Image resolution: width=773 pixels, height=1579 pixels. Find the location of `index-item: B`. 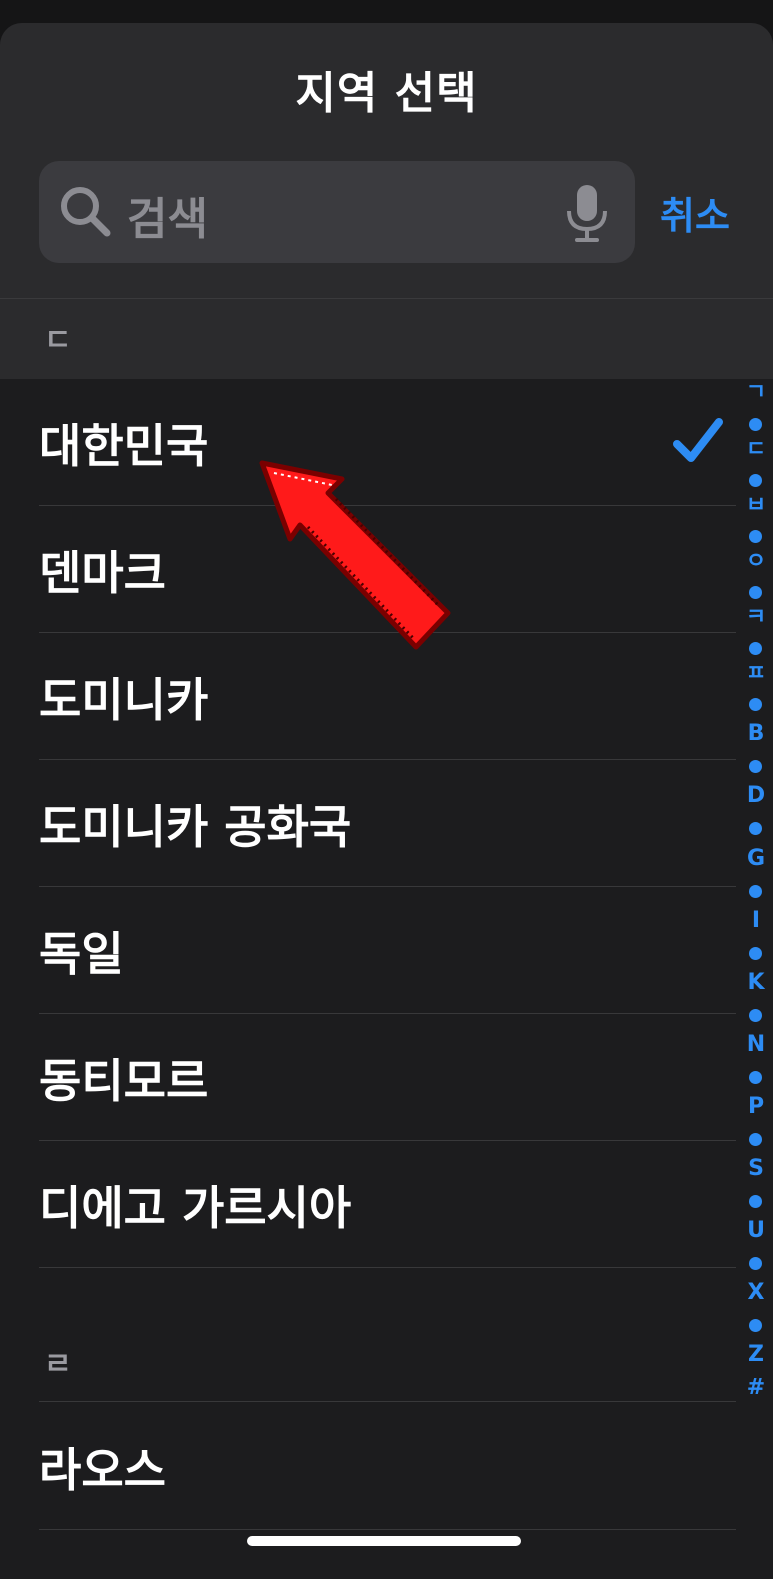

index-item: B is located at coordinates (756, 734).